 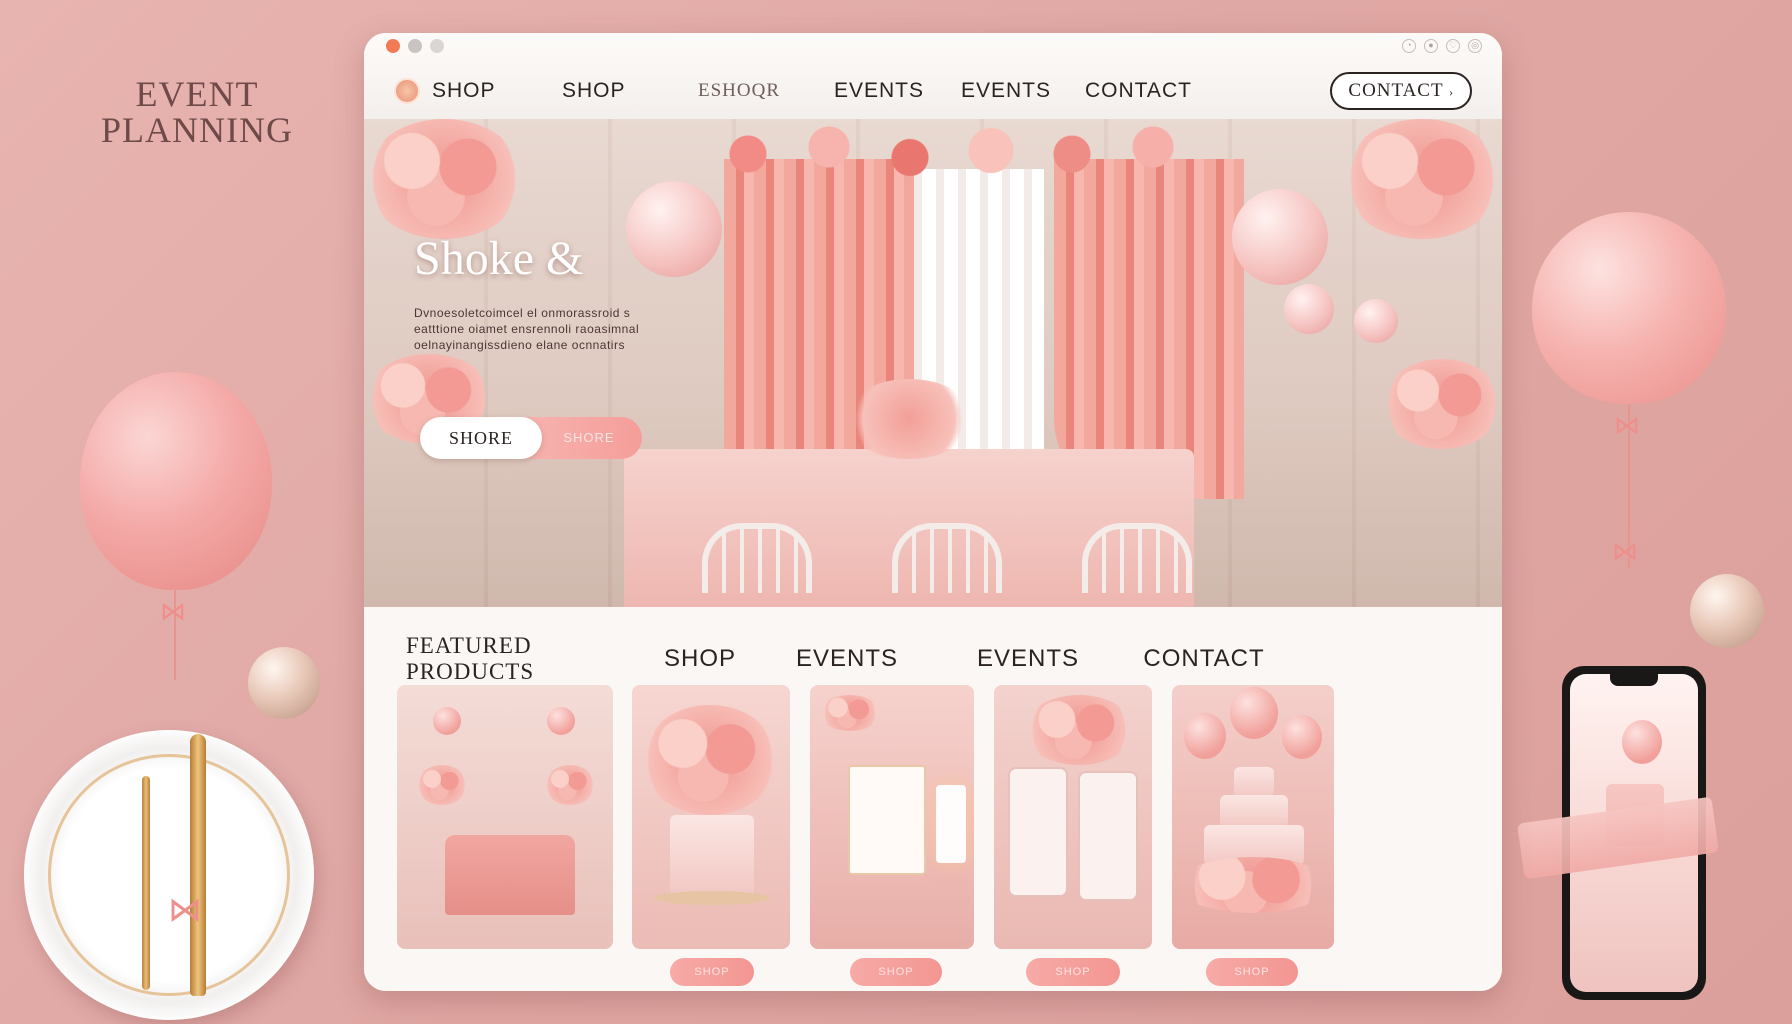 What do you see at coordinates (169, 875) in the screenshot?
I see `plate-gold-rim` at bounding box center [169, 875].